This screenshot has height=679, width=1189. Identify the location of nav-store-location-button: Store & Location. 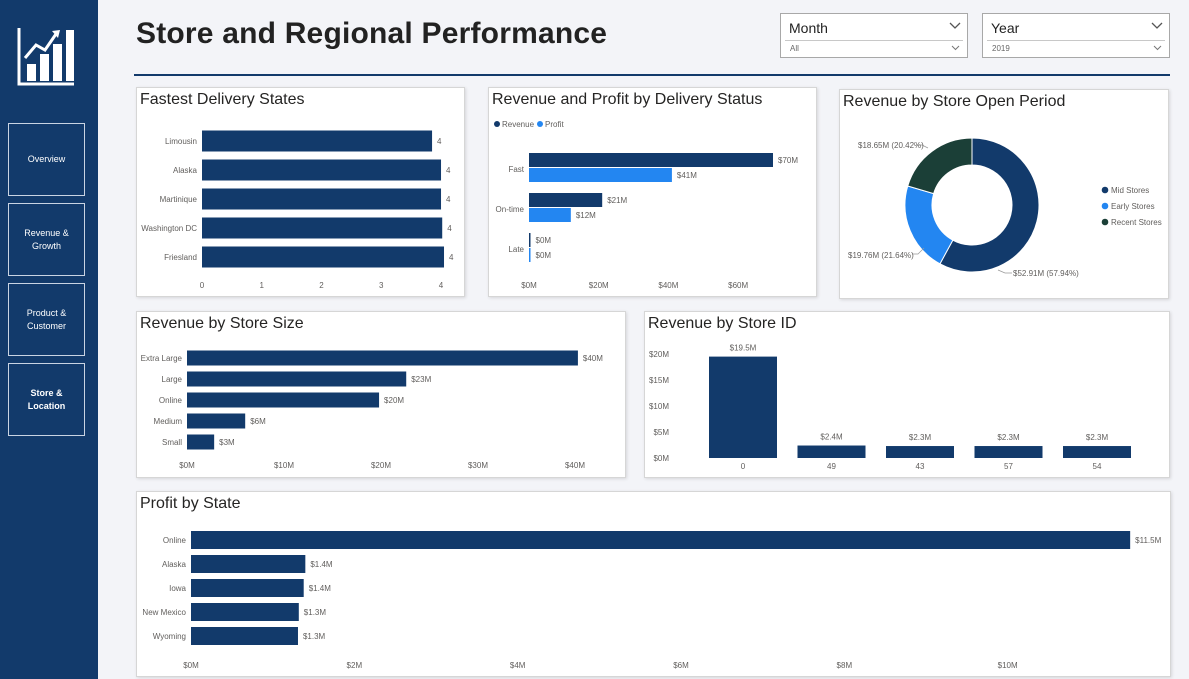
(46, 399).